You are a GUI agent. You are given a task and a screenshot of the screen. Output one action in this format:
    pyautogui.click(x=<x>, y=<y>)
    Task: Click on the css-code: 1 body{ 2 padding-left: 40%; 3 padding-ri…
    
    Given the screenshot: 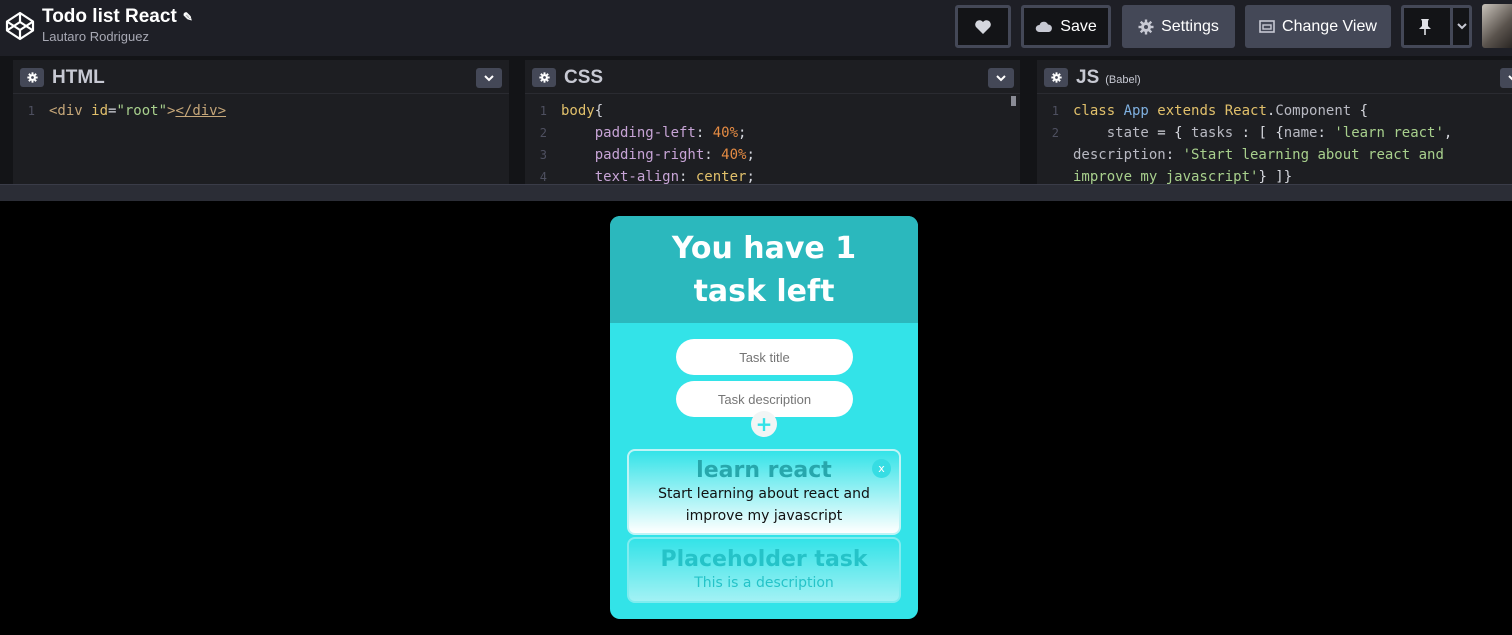 What is the action you would take?
    pyautogui.click(x=772, y=141)
    